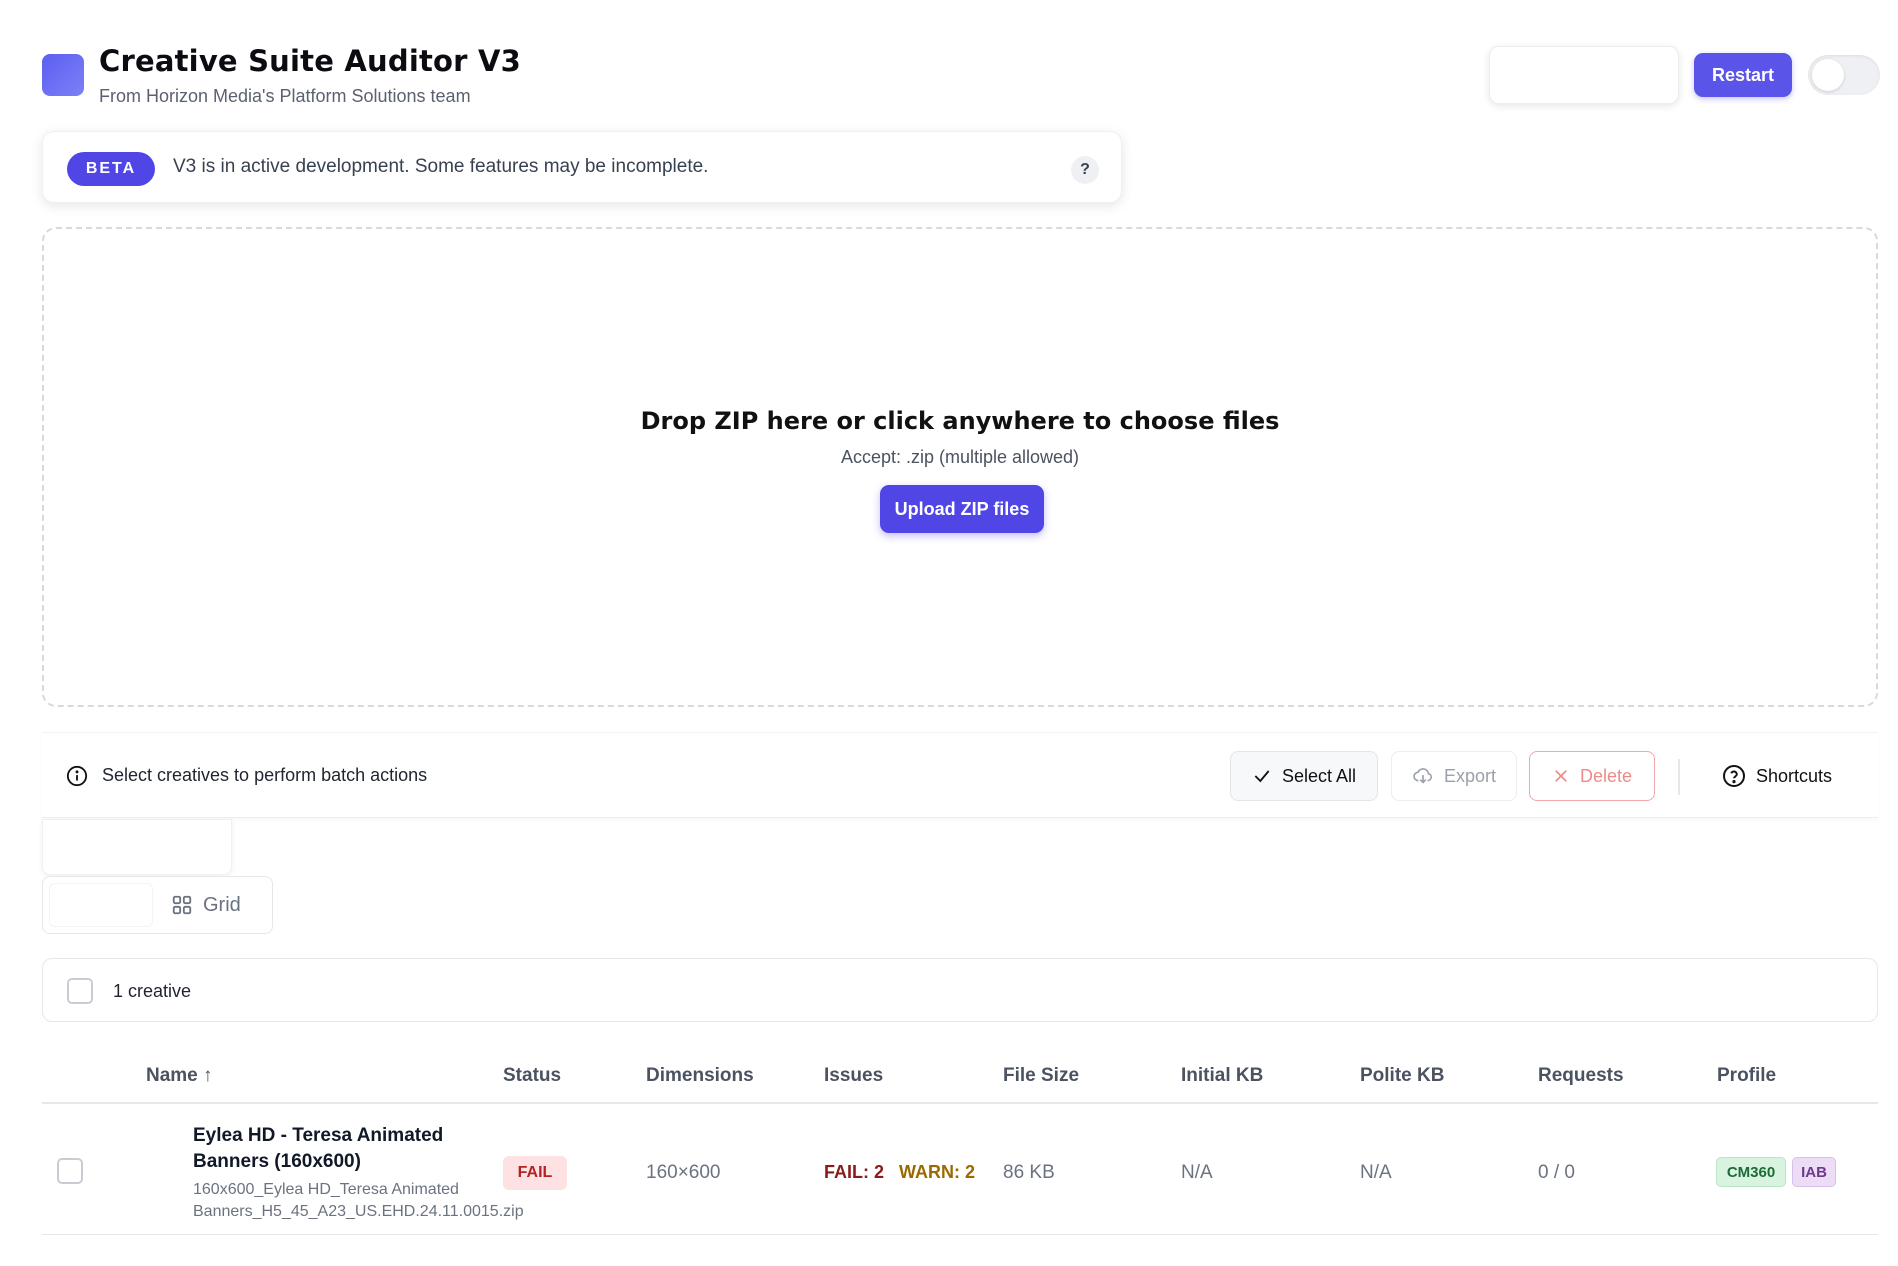 The image size is (1898, 1266). What do you see at coordinates (1561, 776) in the screenshot?
I see `close-icon` at bounding box center [1561, 776].